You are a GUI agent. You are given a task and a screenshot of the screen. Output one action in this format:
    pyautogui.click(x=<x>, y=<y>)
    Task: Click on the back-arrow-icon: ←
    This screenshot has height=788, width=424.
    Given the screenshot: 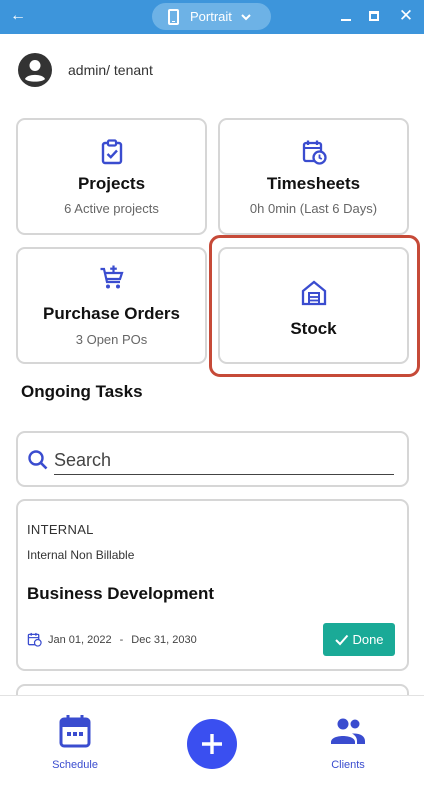 What is the action you would take?
    pyautogui.click(x=18, y=16)
    